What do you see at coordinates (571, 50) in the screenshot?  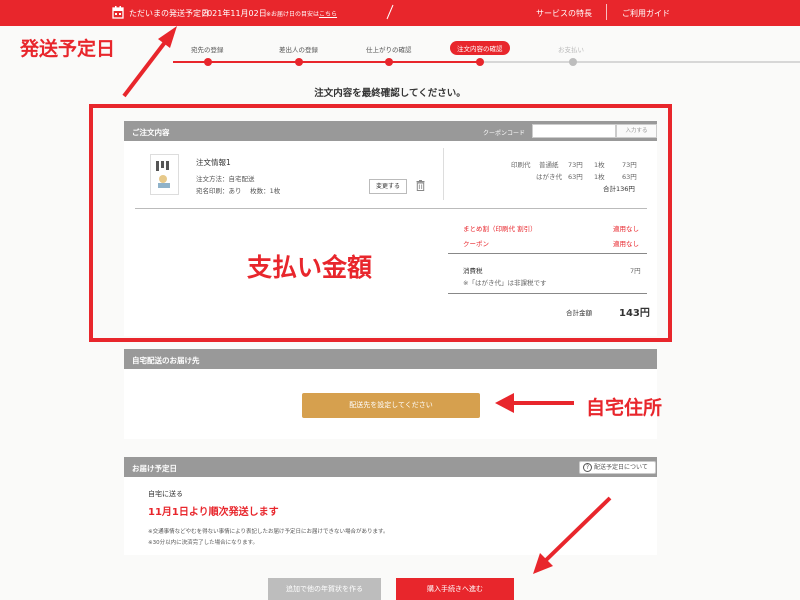 I see `step-5-label: お支払い` at bounding box center [571, 50].